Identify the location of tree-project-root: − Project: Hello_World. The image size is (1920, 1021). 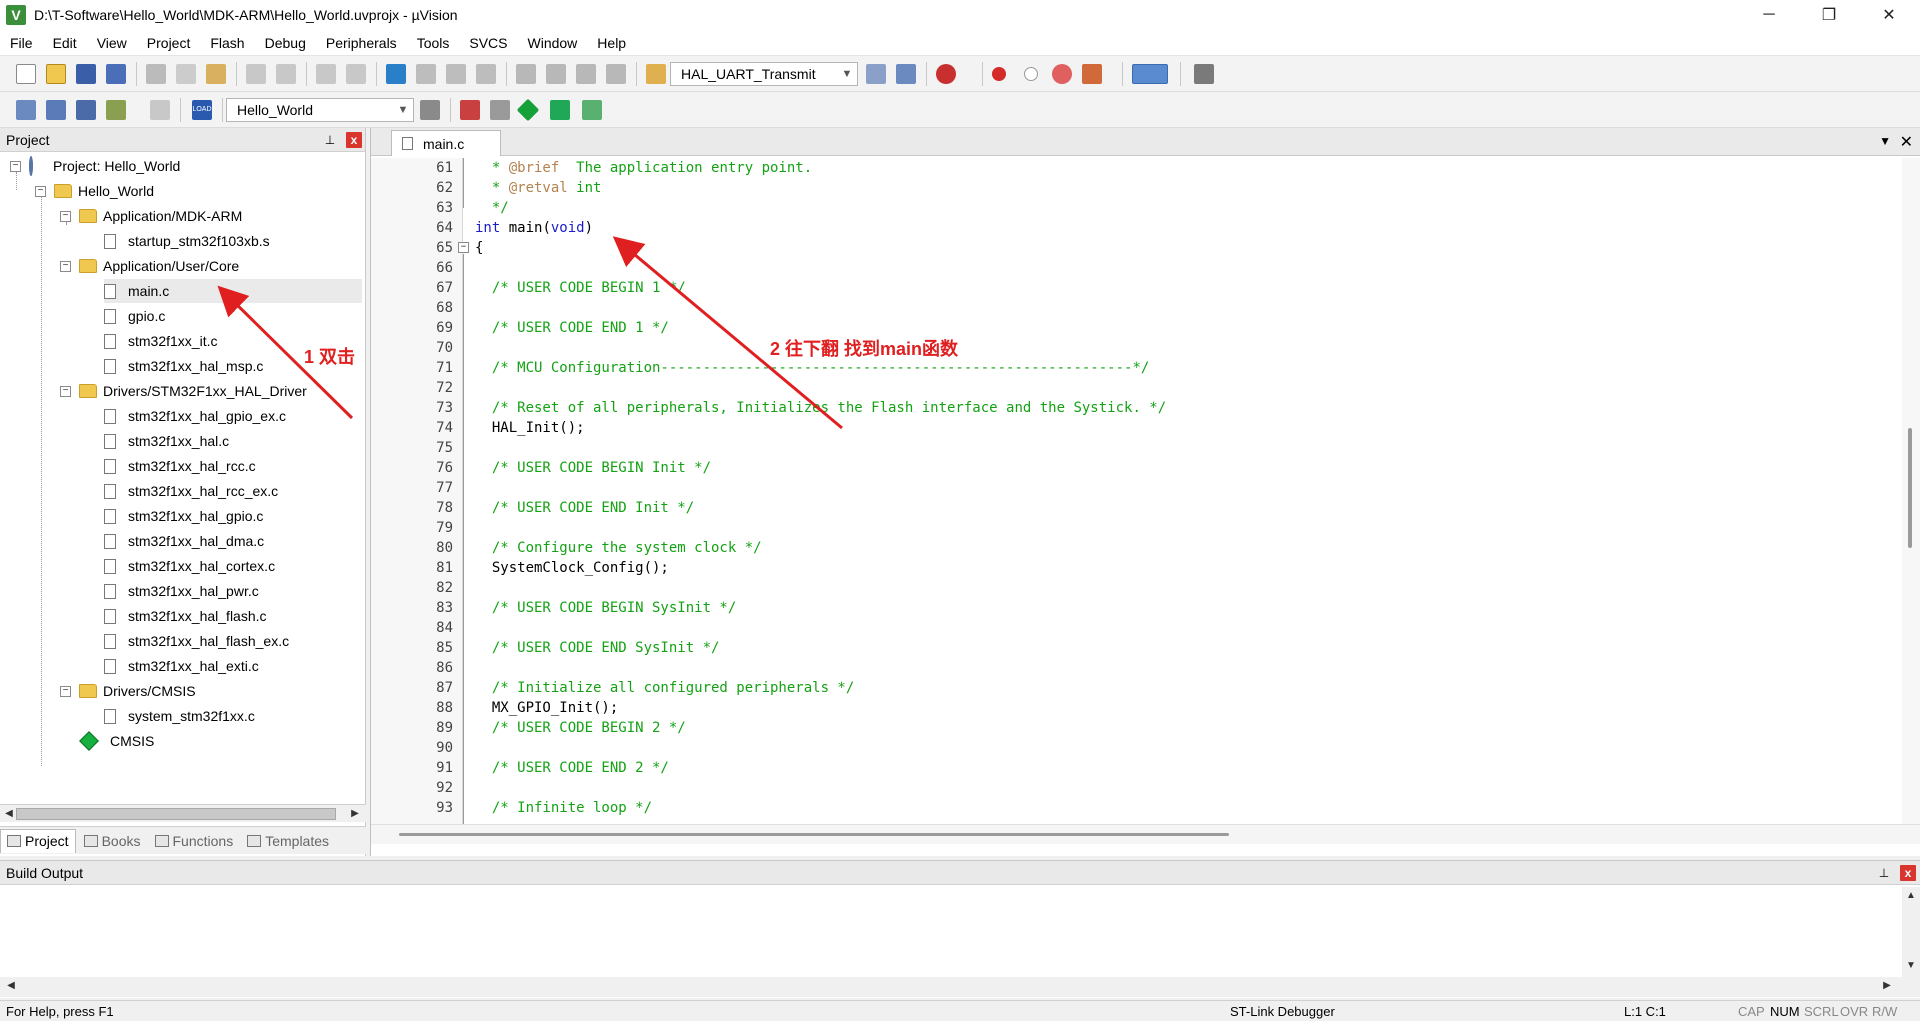
(95, 166).